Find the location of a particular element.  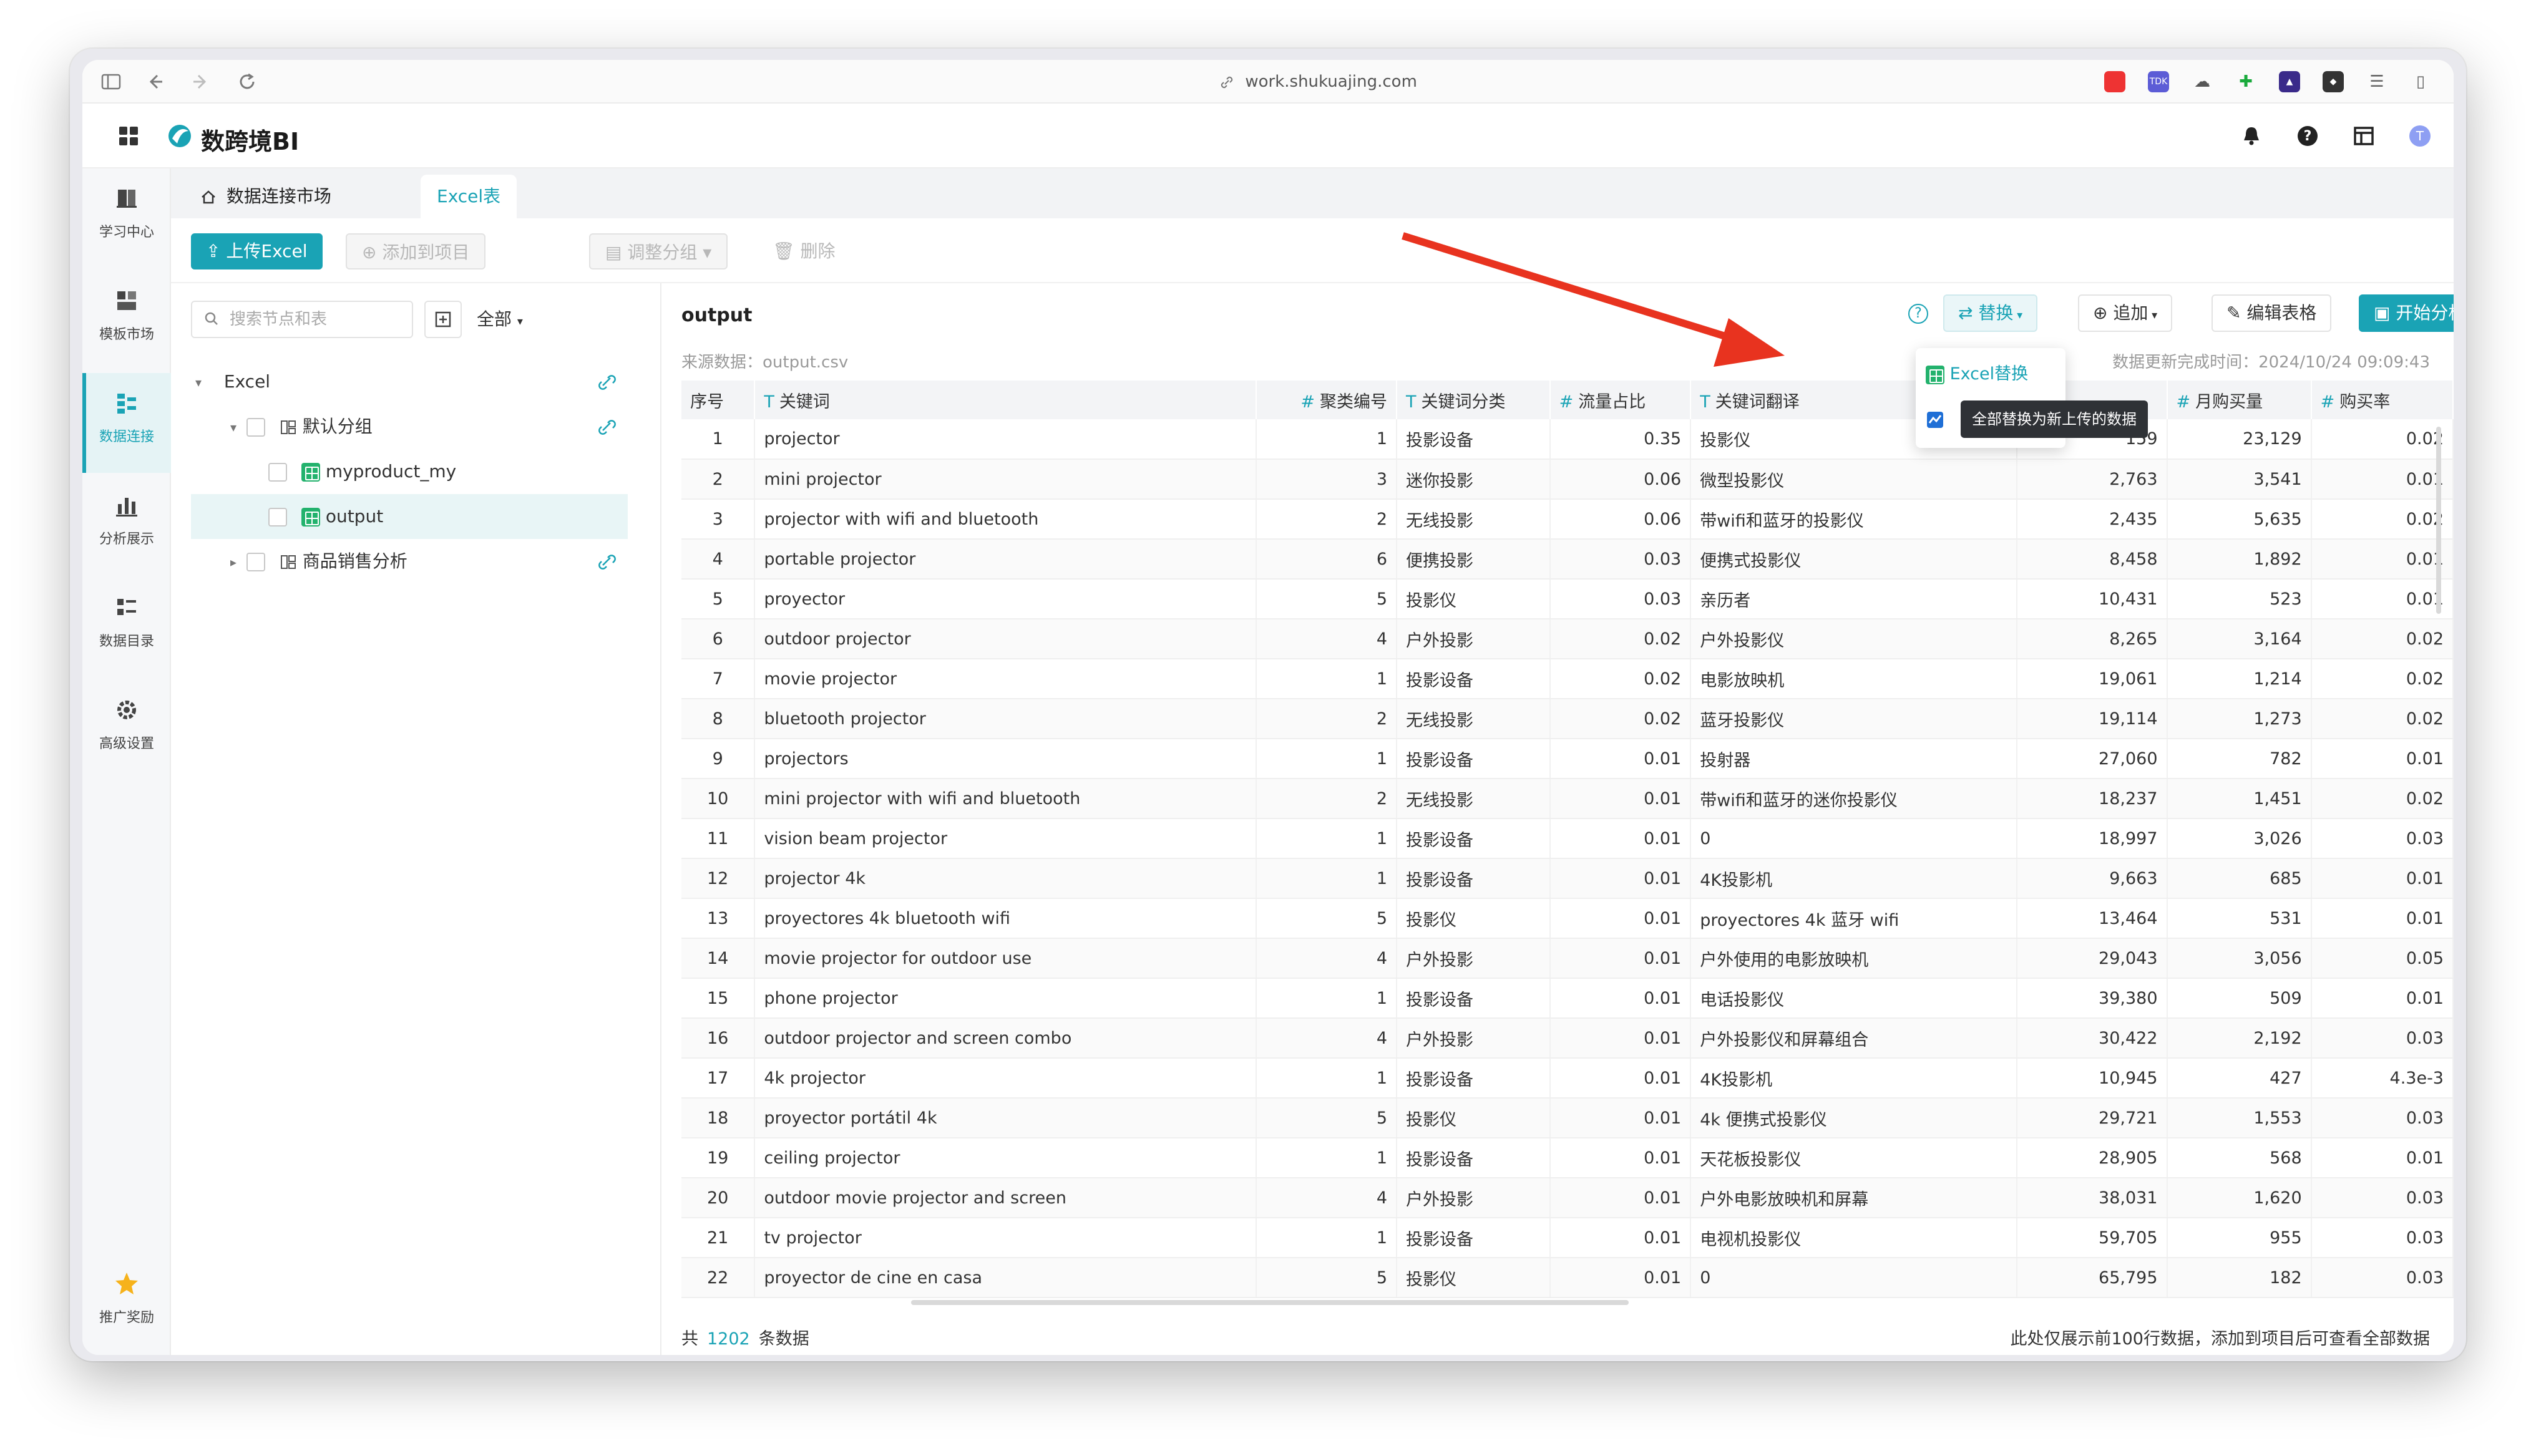

nav-advanced-settings: 高级设置 is located at coordinates (126, 730).